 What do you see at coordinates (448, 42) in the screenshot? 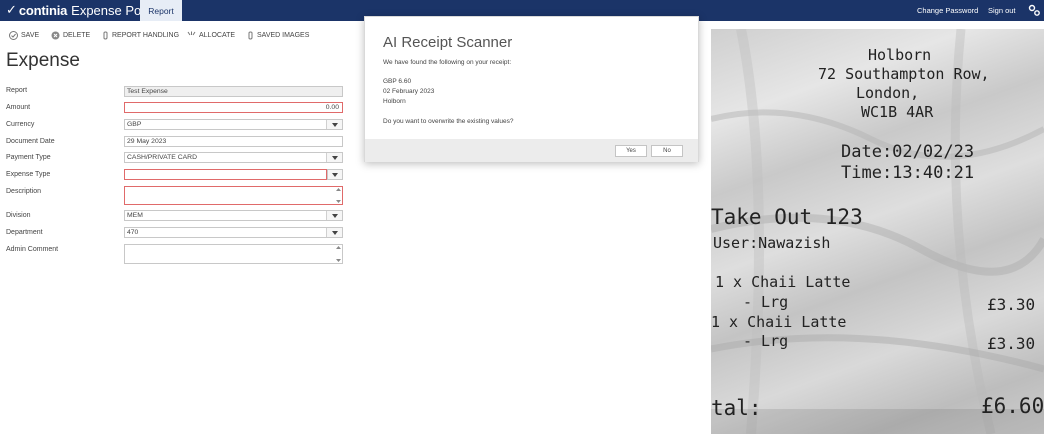
I see `dialog-title: AI Receipt Scanner` at bounding box center [448, 42].